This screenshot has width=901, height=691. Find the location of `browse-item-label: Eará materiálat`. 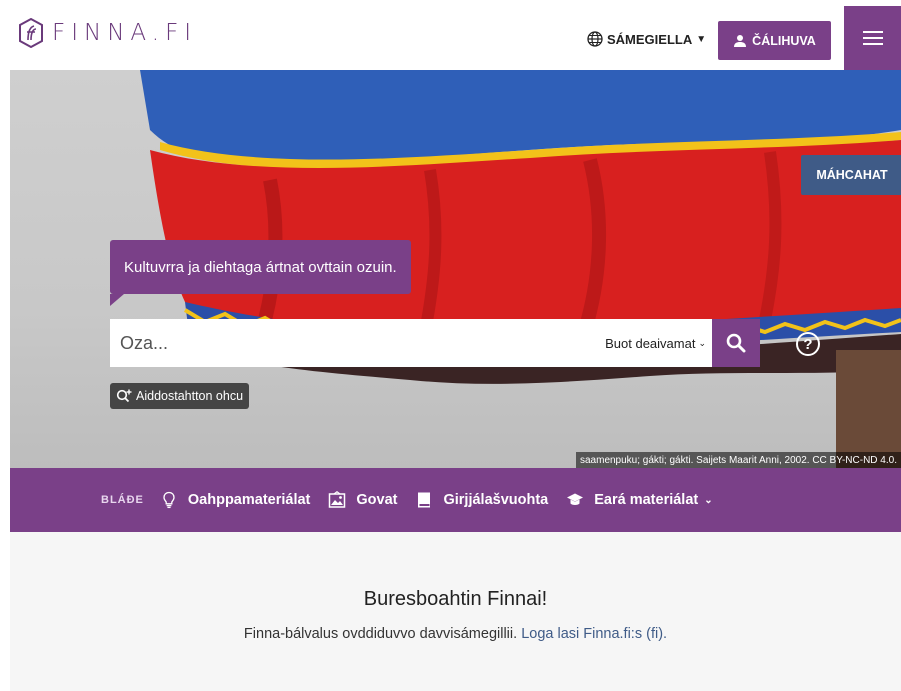

browse-item-label: Eará materiálat is located at coordinates (646, 500).